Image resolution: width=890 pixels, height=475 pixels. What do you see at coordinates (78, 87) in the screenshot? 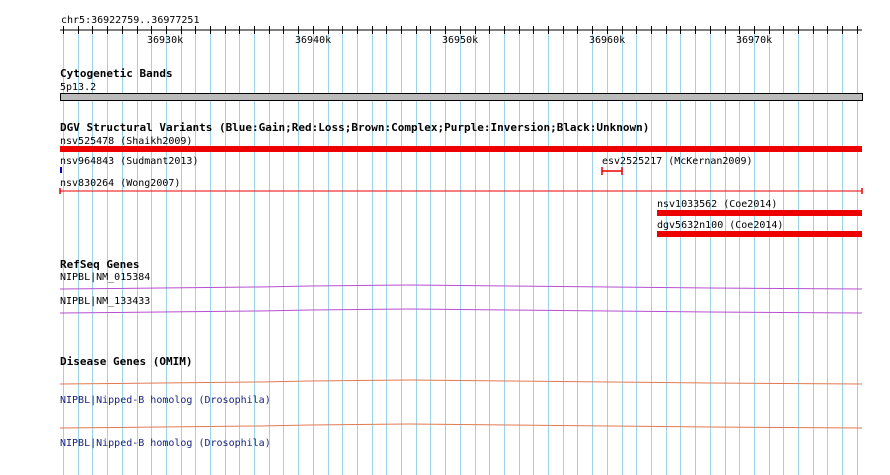
I see `cytoband-label: 5p13.2` at bounding box center [78, 87].